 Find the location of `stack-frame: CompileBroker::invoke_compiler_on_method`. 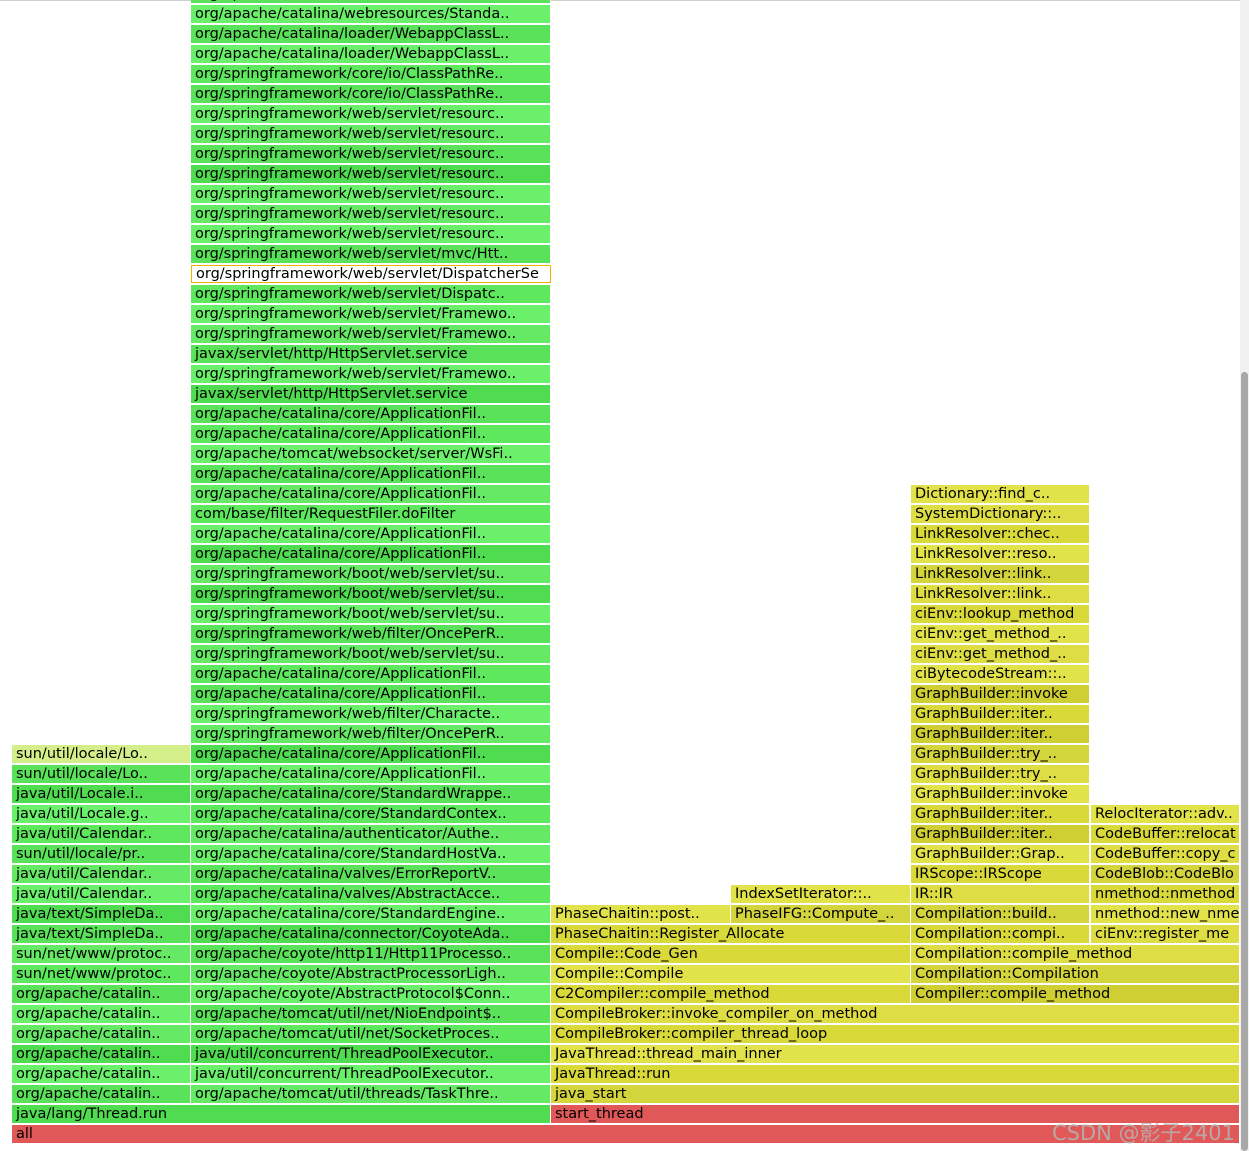

stack-frame: CompileBroker::invoke_compiler_on_method is located at coordinates (895, 1014).